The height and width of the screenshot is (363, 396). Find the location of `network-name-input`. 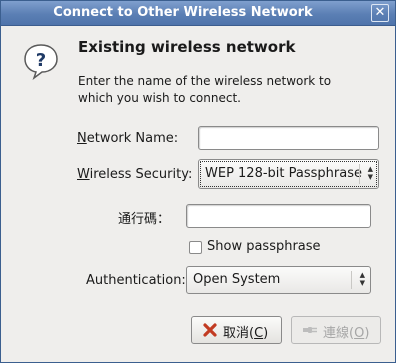

network-name-input is located at coordinates (288, 138).